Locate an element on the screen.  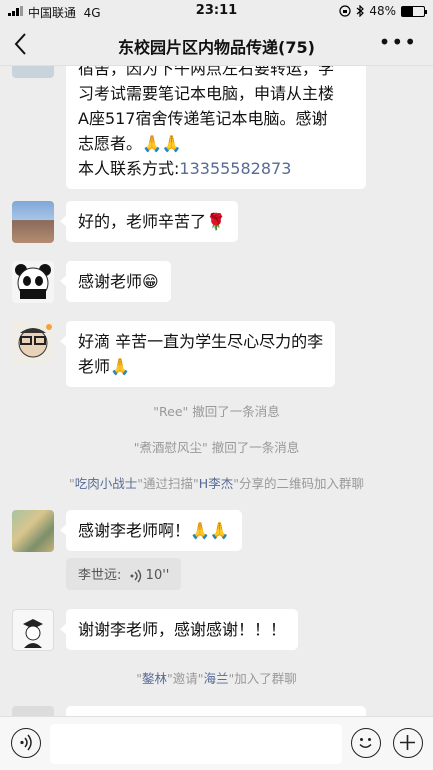
system-message: "Ree" 撤回了一条消息 is located at coordinates (216, 410).